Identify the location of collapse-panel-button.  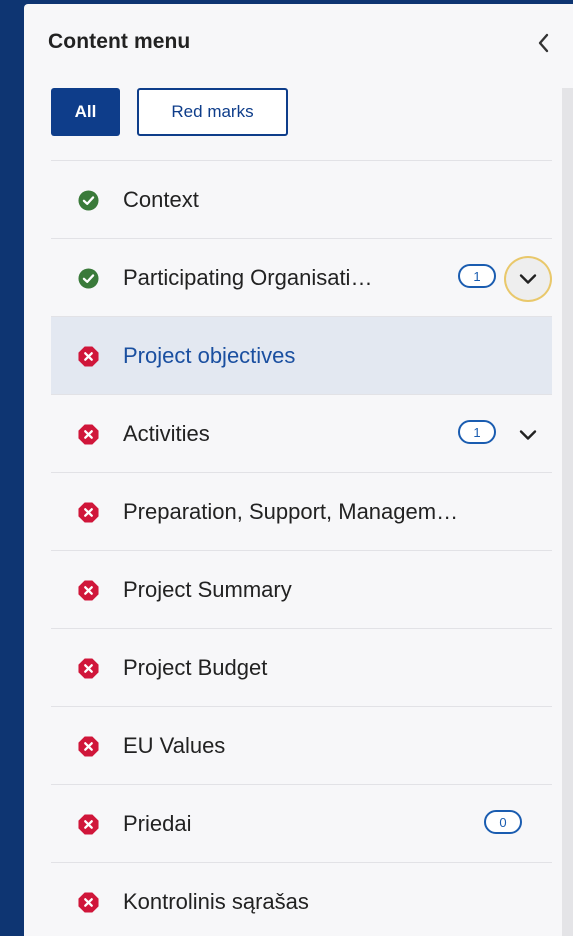
(543, 43).